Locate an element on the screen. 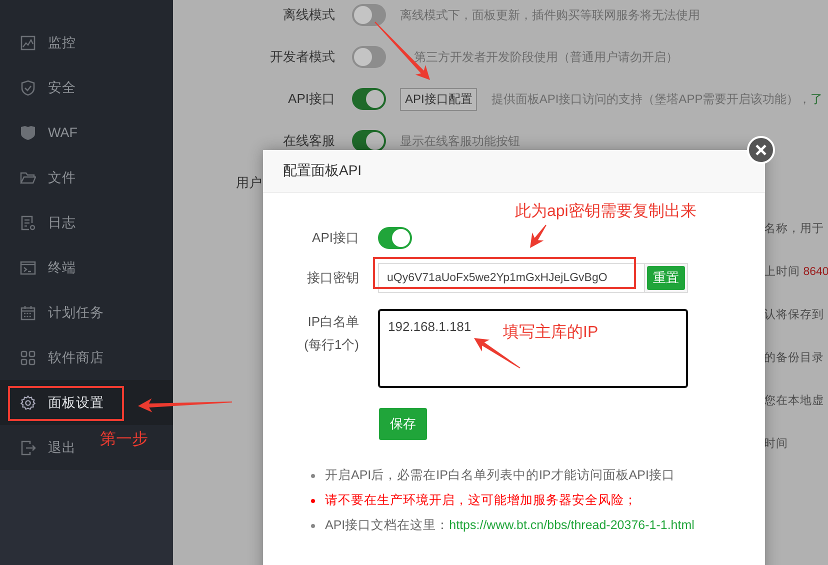  setting-description: 提供面板API接口访问的支持（堡塔APP需要开启该功能），了 is located at coordinates (657, 99).